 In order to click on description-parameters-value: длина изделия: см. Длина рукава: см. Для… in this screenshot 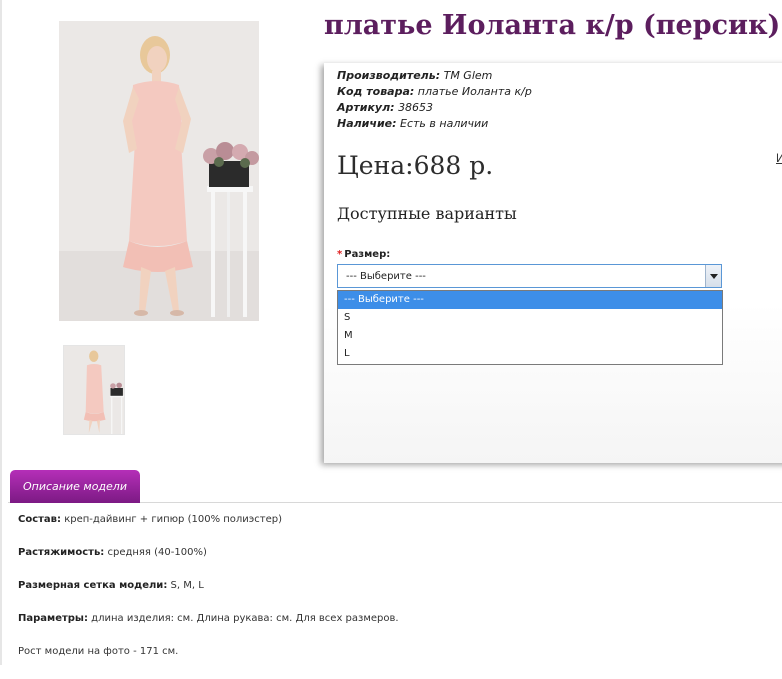, I will do `click(245, 618)`.